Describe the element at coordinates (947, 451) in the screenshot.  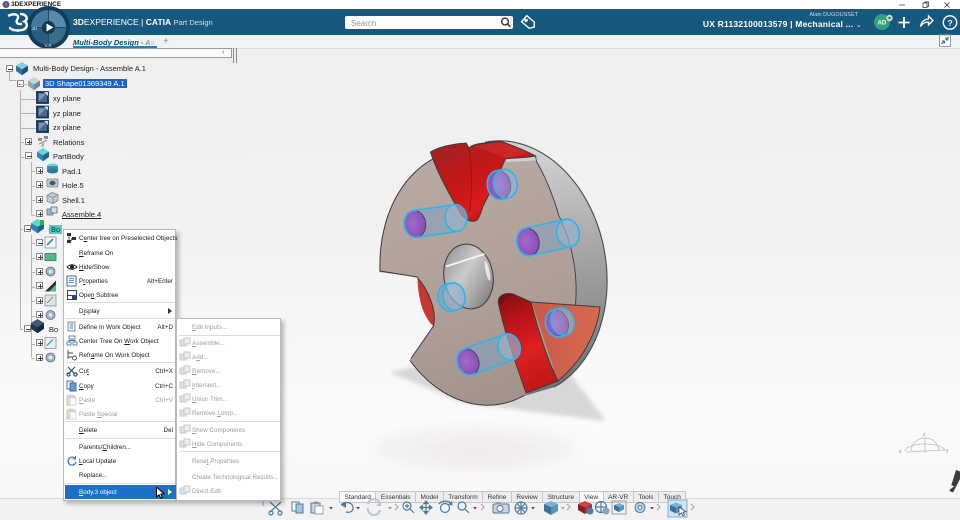
I see `svg-text: y` at that location.